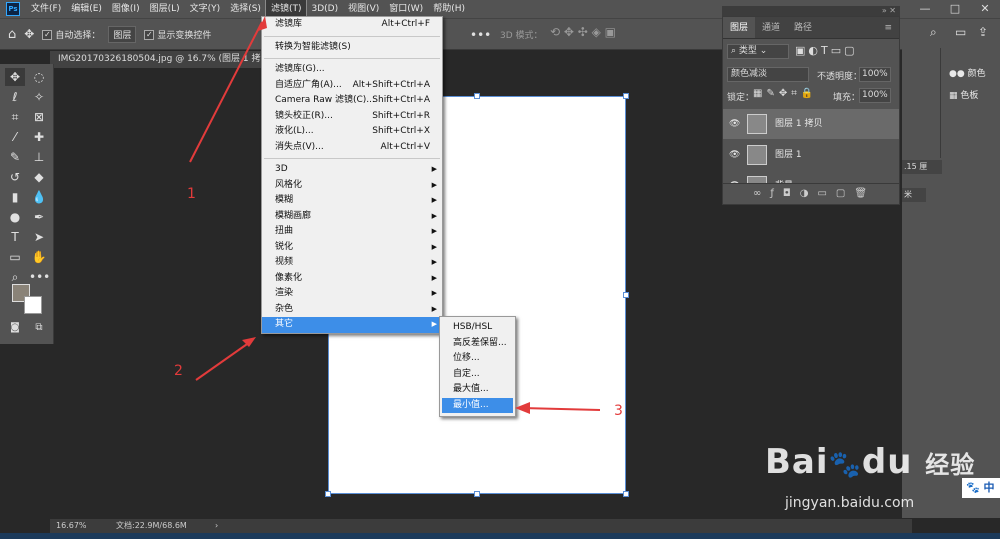 This screenshot has width=1000, height=539. I want to click on ime-indicator: 🐾 中, so click(981, 488).